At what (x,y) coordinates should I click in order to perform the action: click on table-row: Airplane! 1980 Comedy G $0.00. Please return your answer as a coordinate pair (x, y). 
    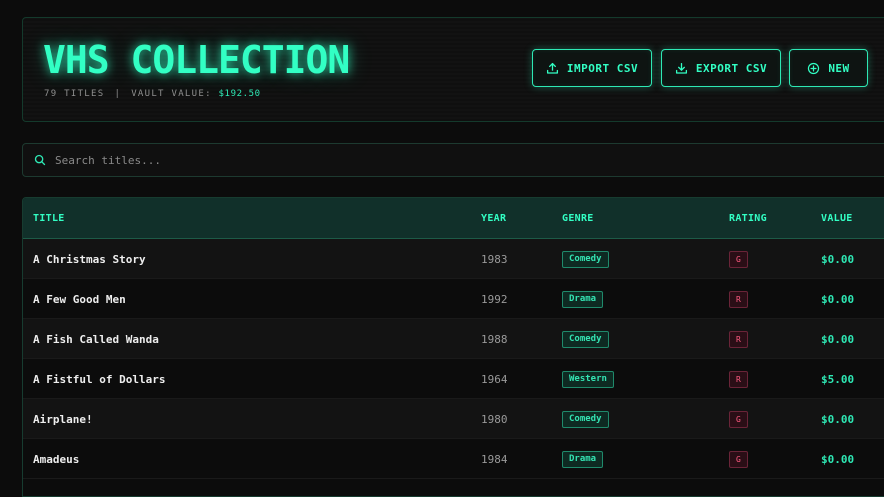
    Looking at the image, I should click on (453, 419).